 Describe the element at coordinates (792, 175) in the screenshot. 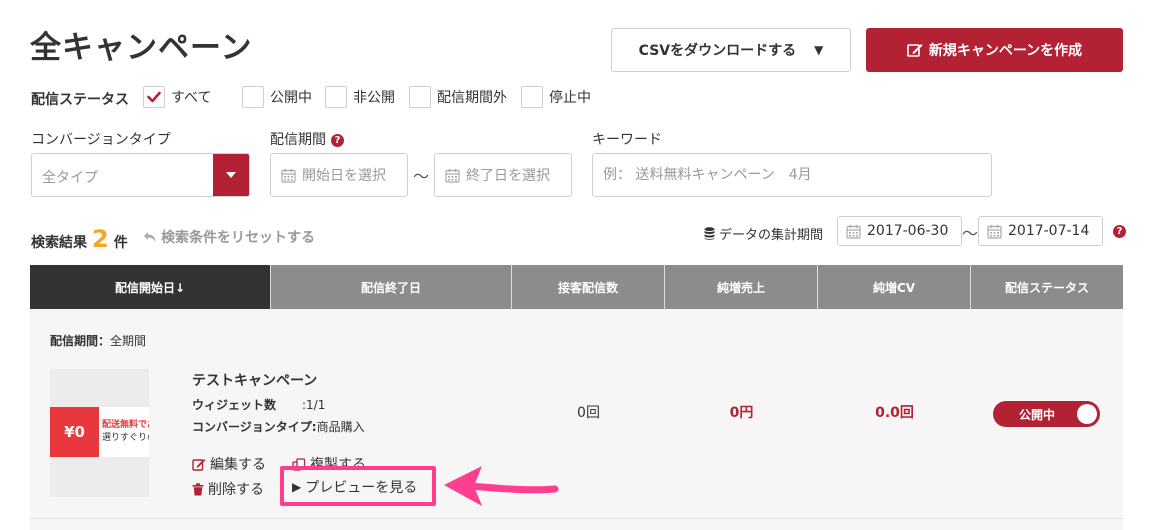

I see `keyword-input` at that location.